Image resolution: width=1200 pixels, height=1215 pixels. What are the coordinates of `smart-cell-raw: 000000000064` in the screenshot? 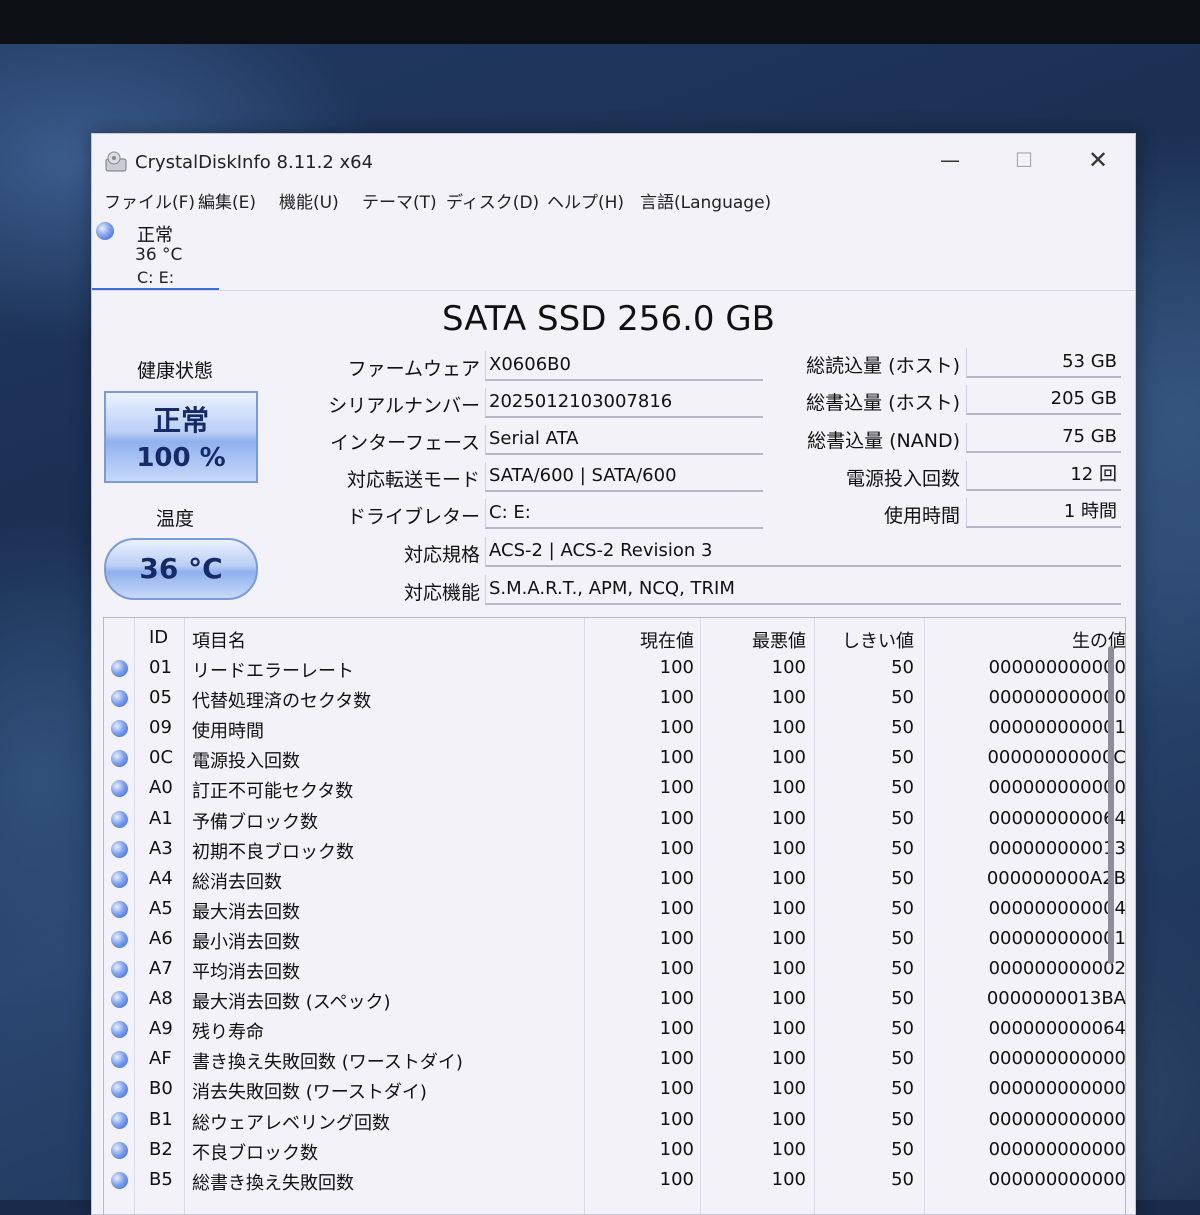 It's located at (1057, 818).